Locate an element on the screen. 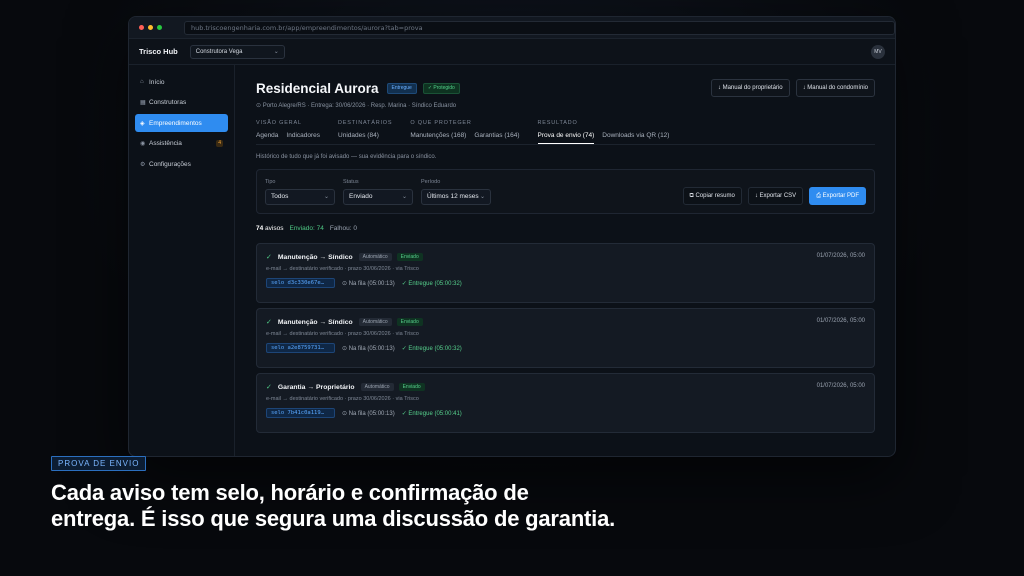 The height and width of the screenshot is (576, 1024). sidebar-item-configuracoes: ⚙ Configurações is located at coordinates (181, 164).